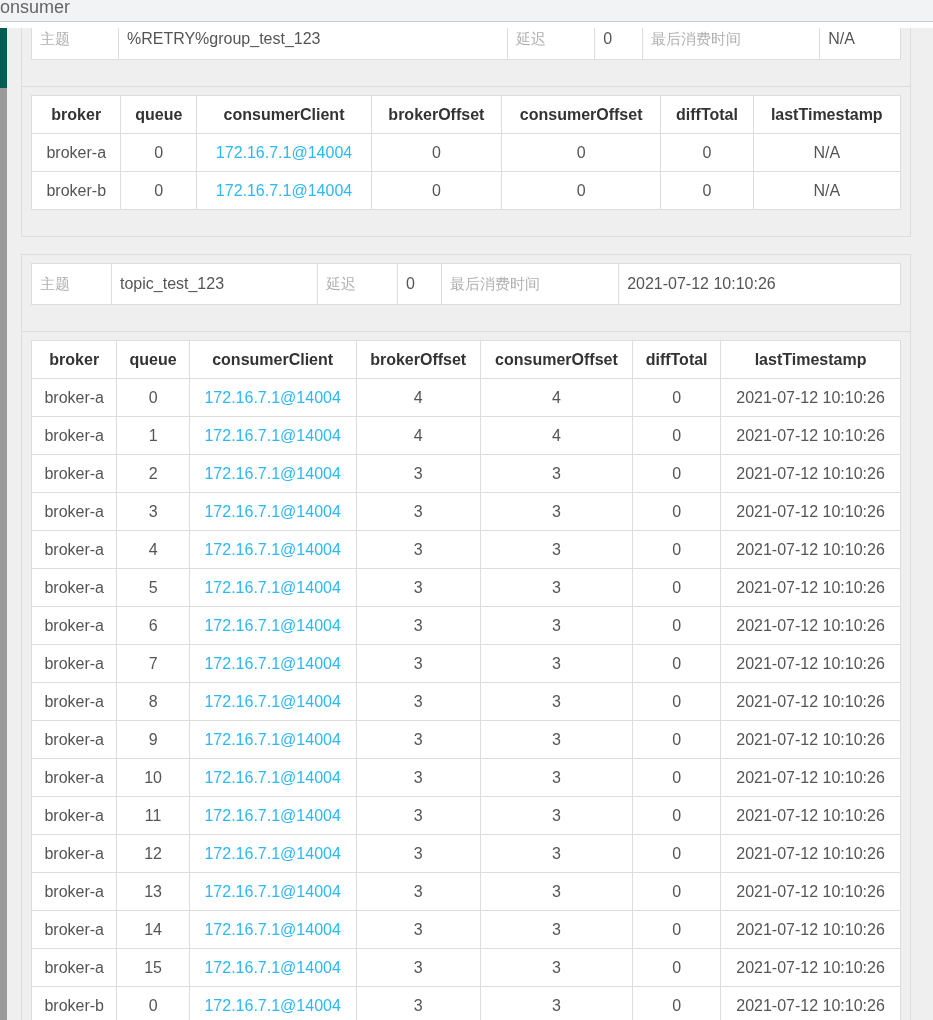  I want to click on table-cell: 11, so click(153, 815).